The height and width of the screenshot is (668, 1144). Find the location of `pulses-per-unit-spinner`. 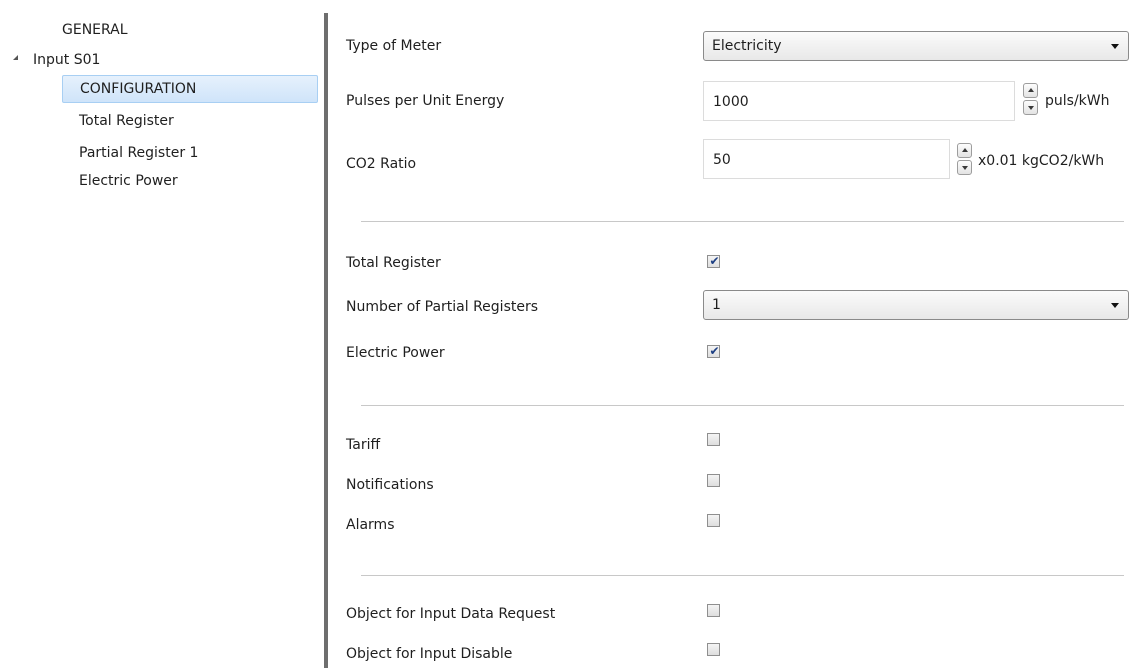

pulses-per-unit-spinner is located at coordinates (1031, 100).